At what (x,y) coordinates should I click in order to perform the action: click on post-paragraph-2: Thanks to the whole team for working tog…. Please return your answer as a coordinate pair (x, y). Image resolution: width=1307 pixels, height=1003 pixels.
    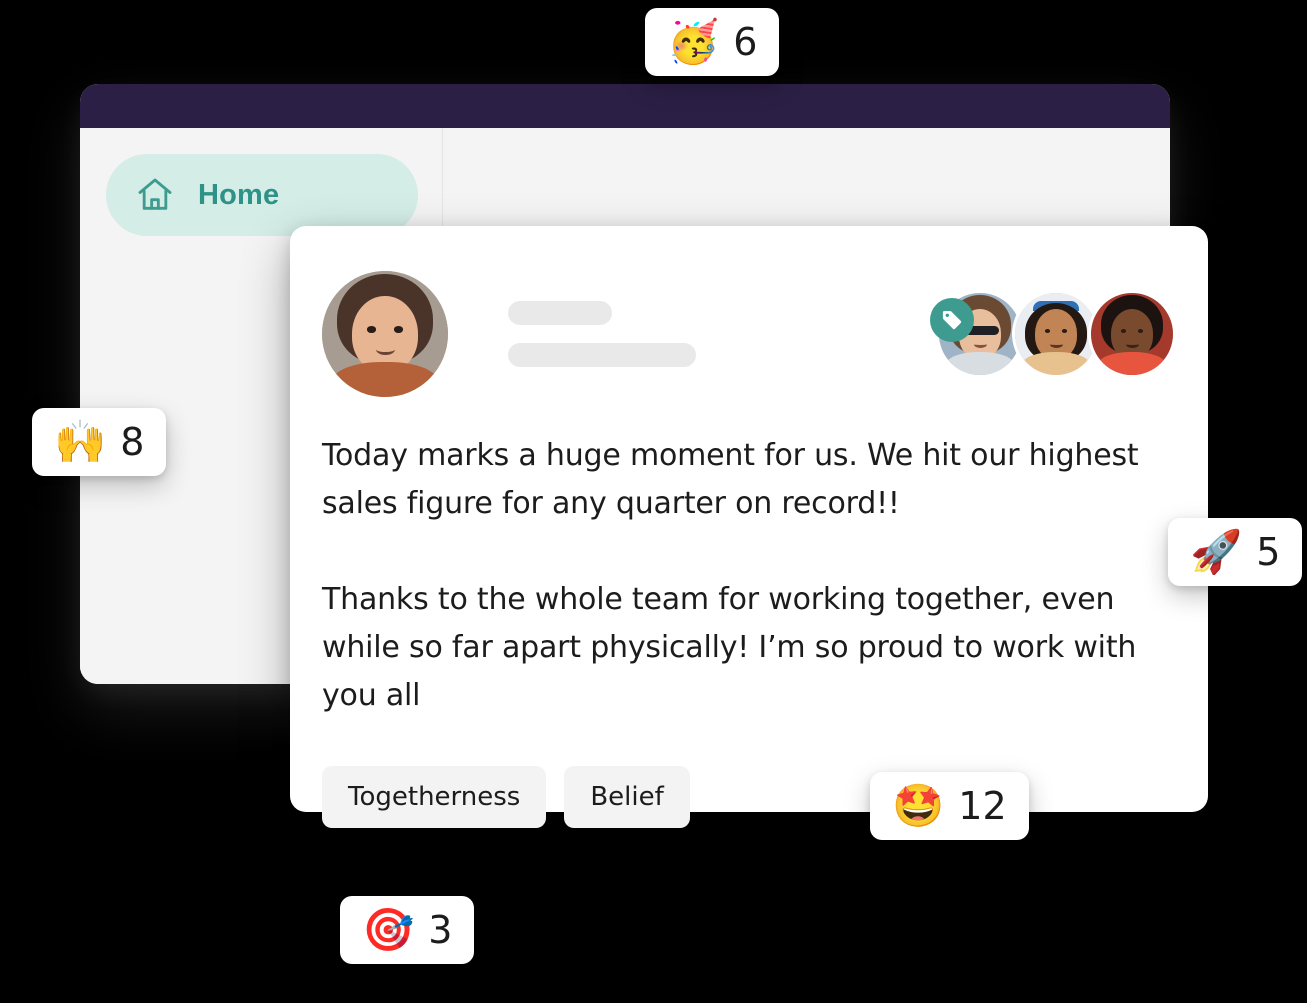
    Looking at the image, I should click on (729, 647).